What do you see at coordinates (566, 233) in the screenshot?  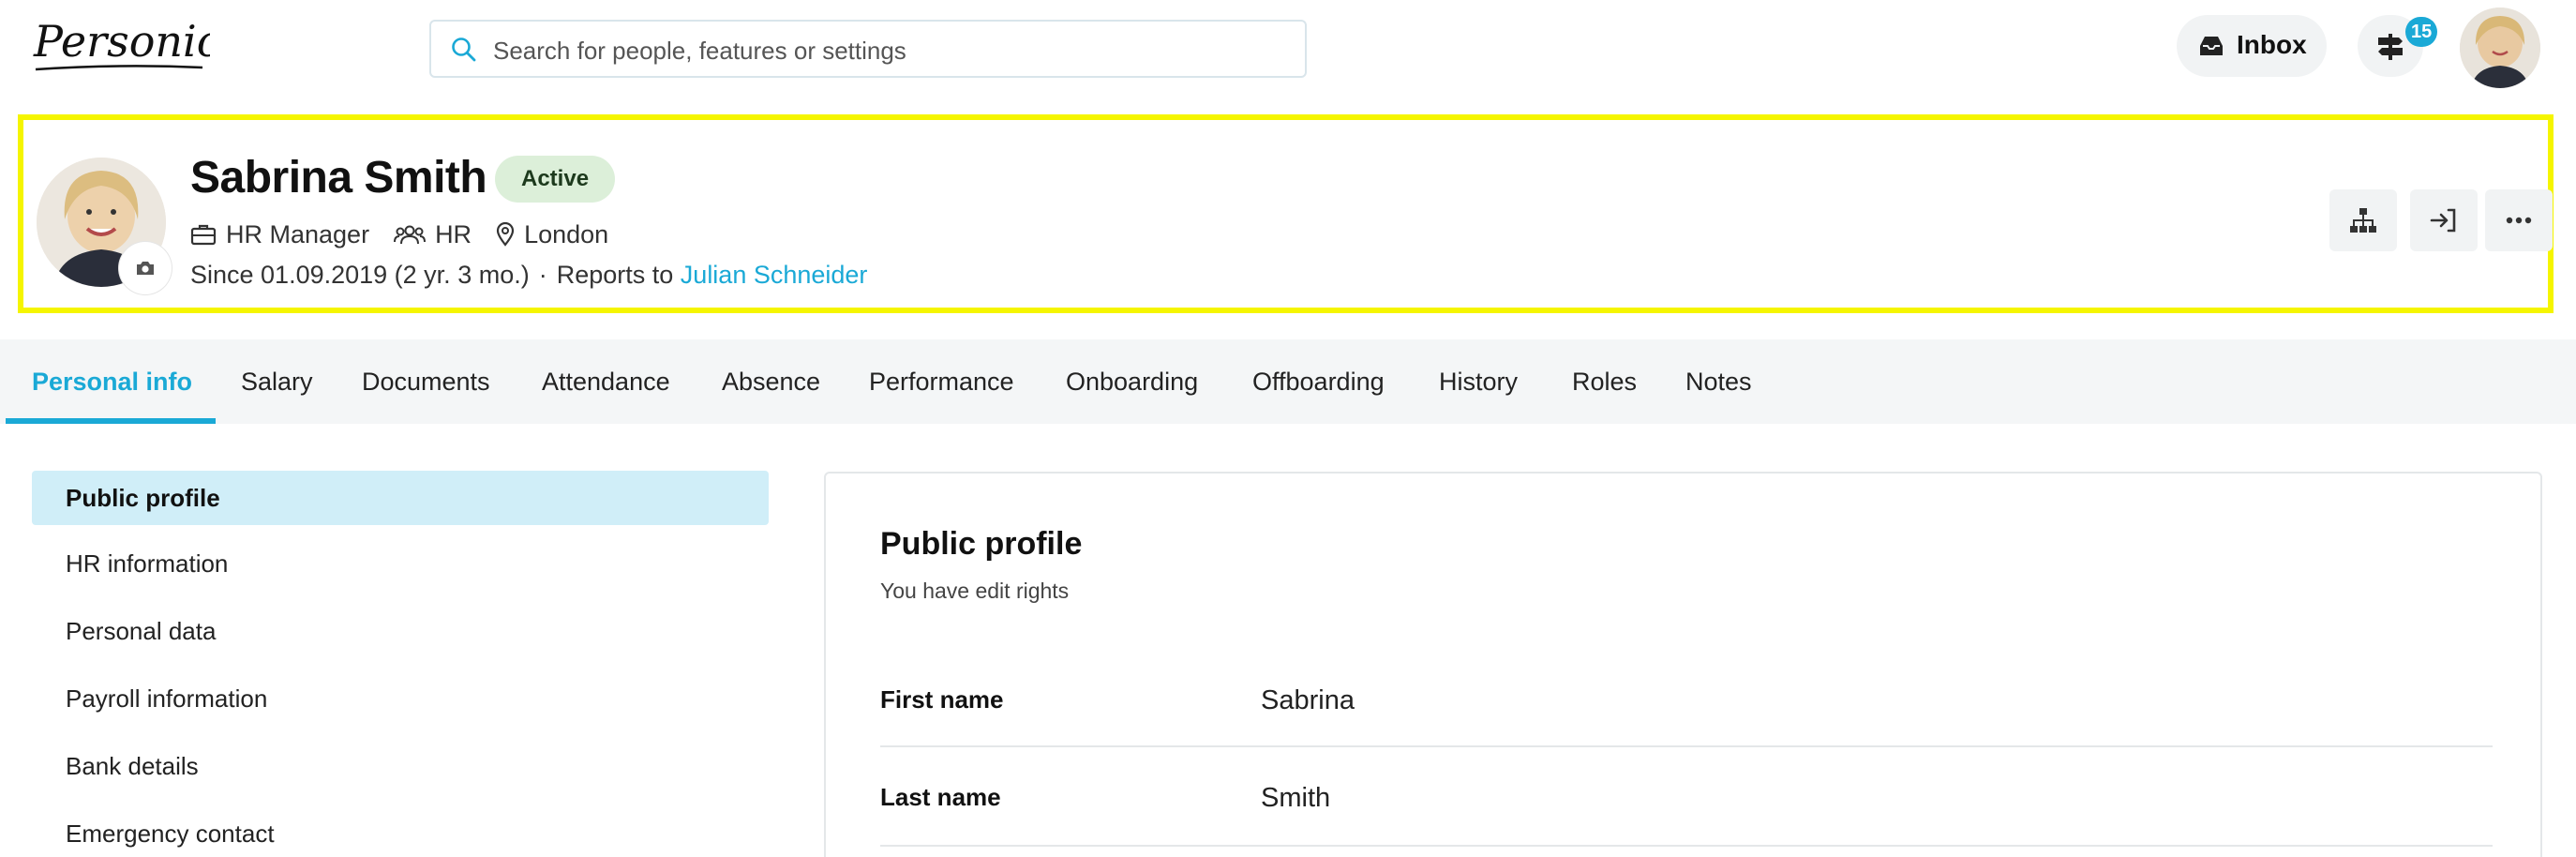 I see `office-text: London` at bounding box center [566, 233].